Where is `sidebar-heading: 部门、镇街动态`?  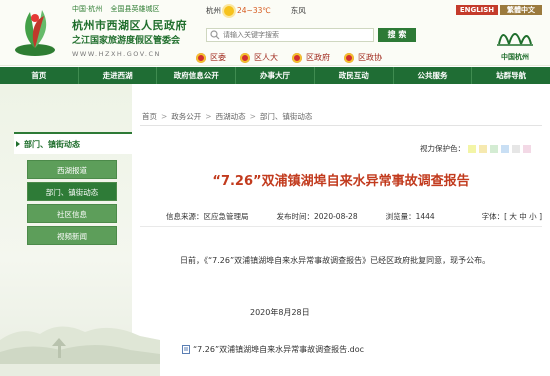
sidebar-heading: 部门、镇街动态 is located at coordinates (73, 143).